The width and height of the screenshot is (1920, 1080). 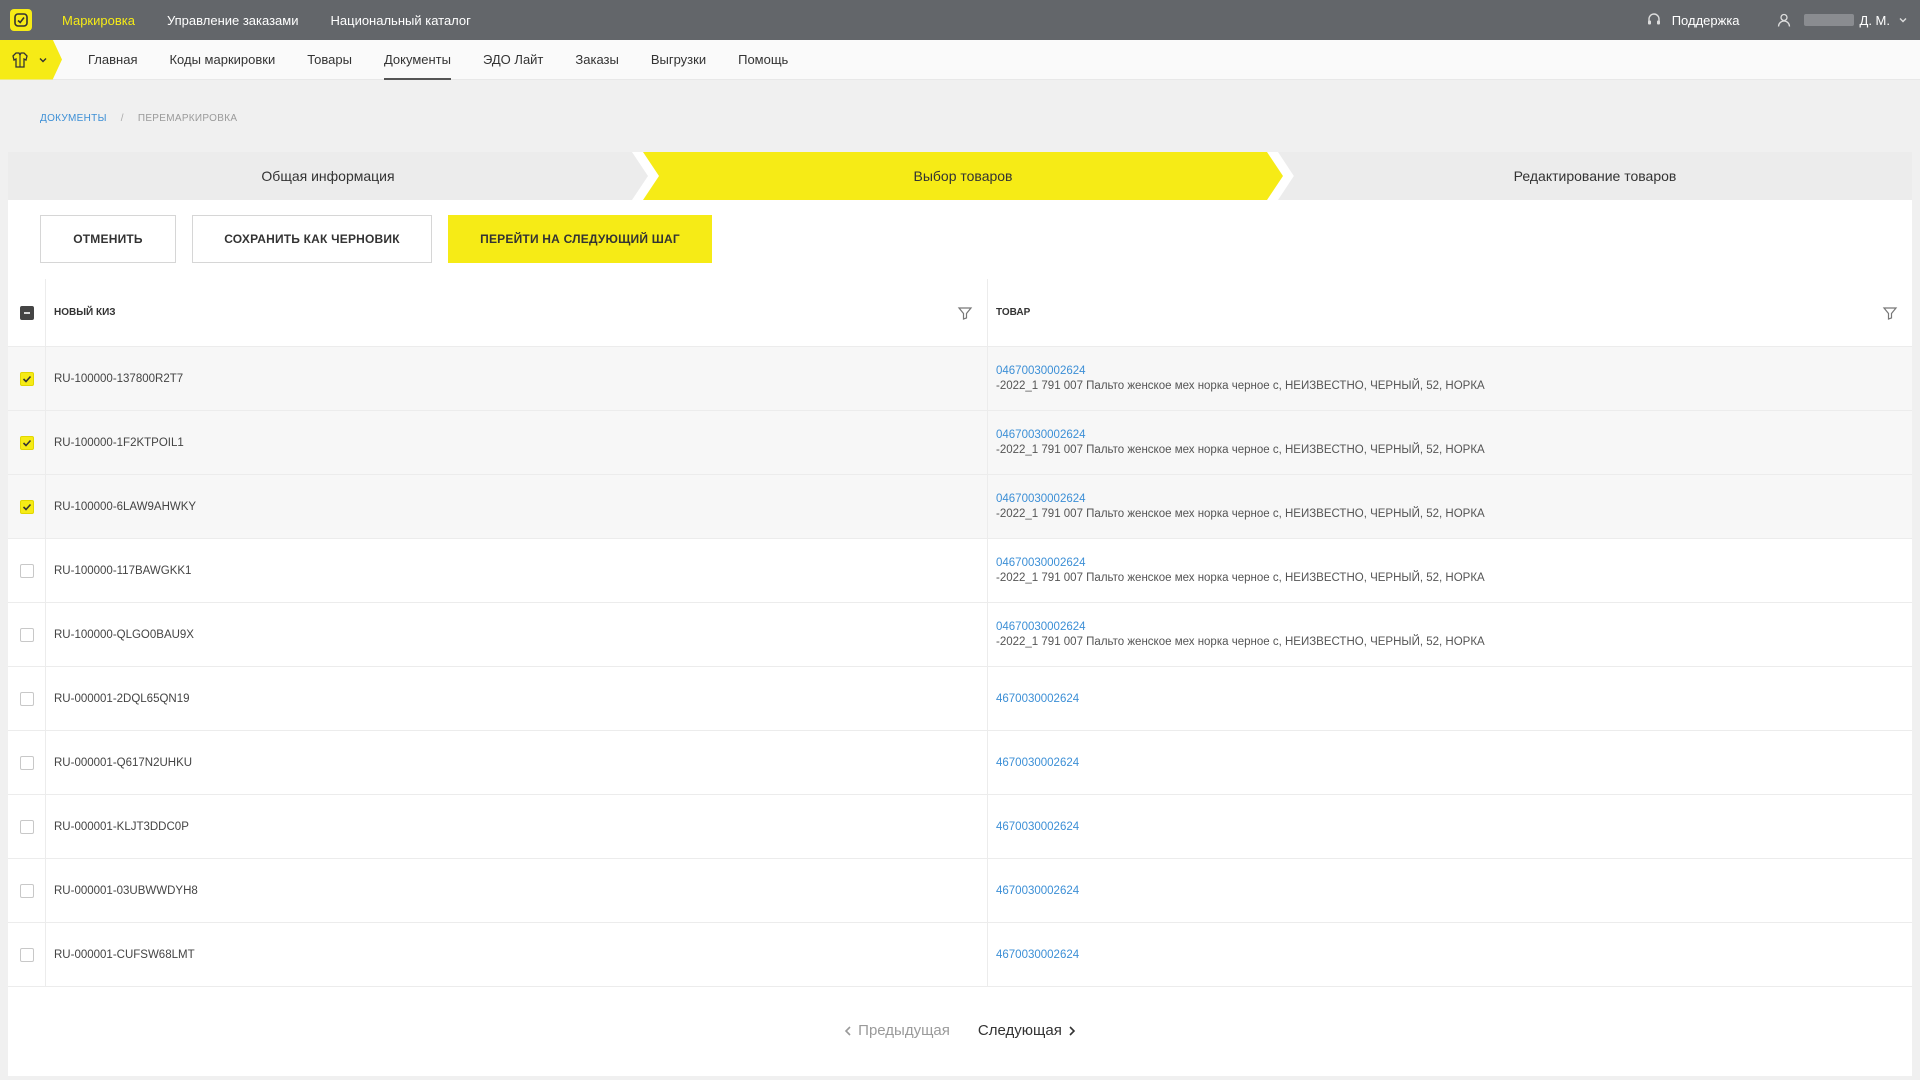 I want to click on user-name: Д. М., so click(x=1874, y=20).